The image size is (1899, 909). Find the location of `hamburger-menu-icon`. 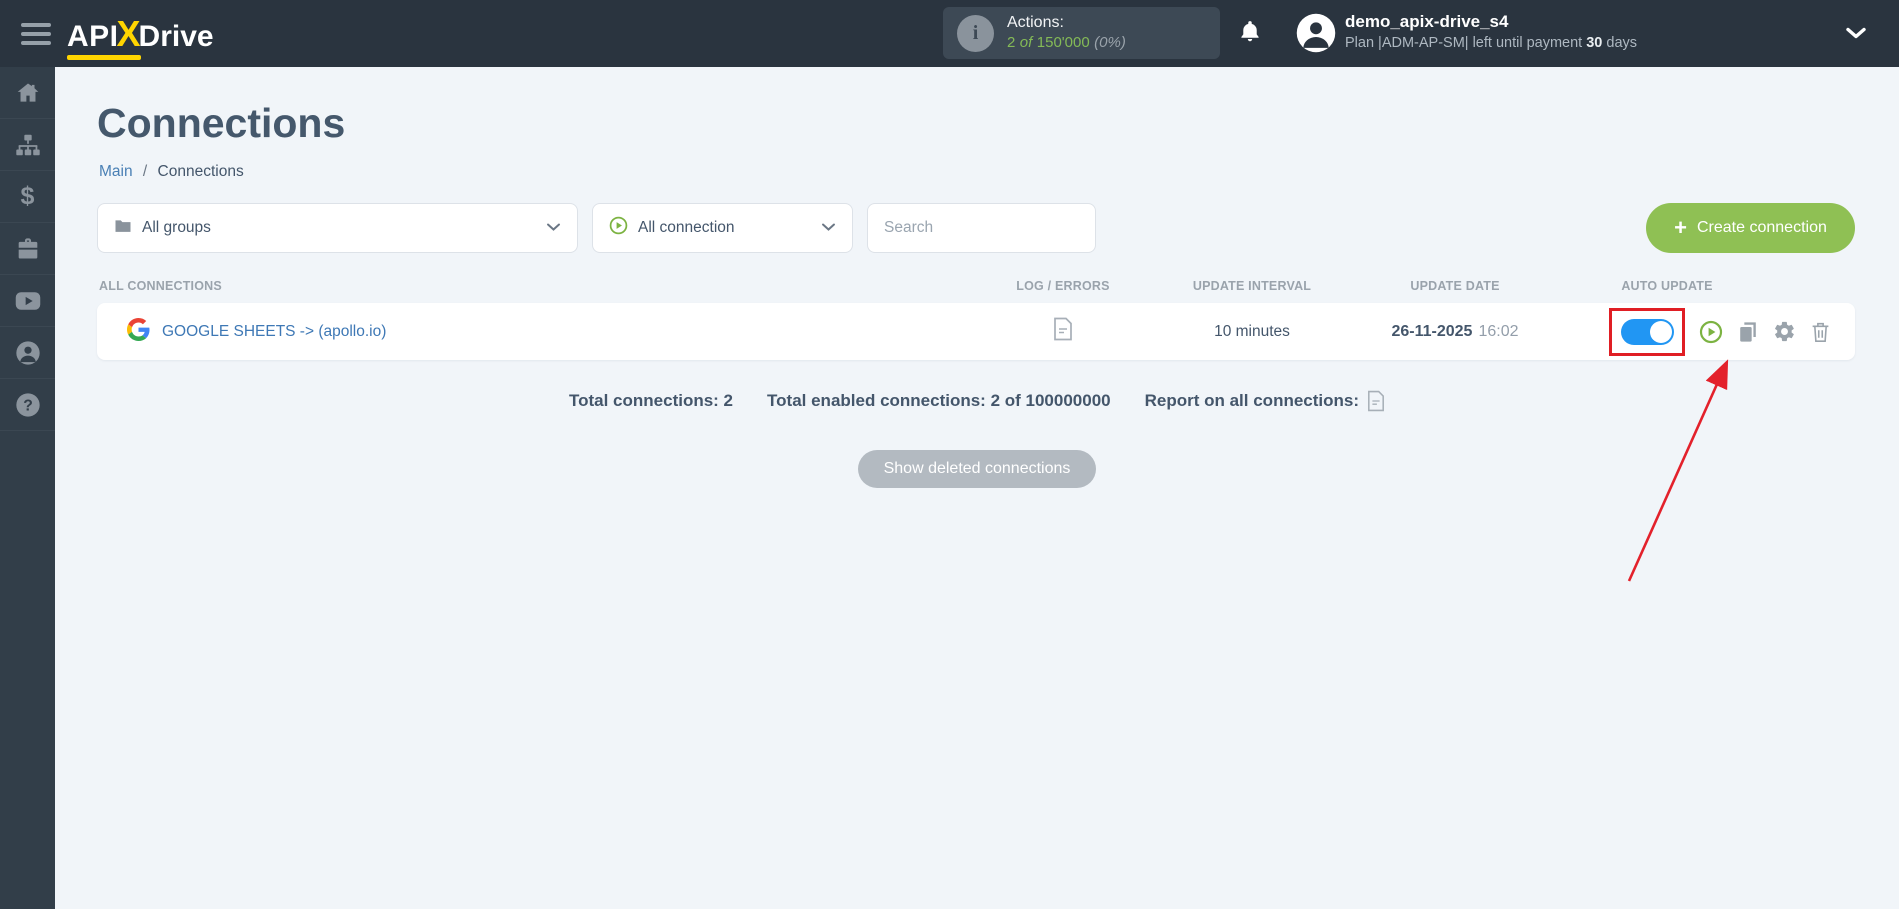

hamburger-menu-icon is located at coordinates (36, 33).